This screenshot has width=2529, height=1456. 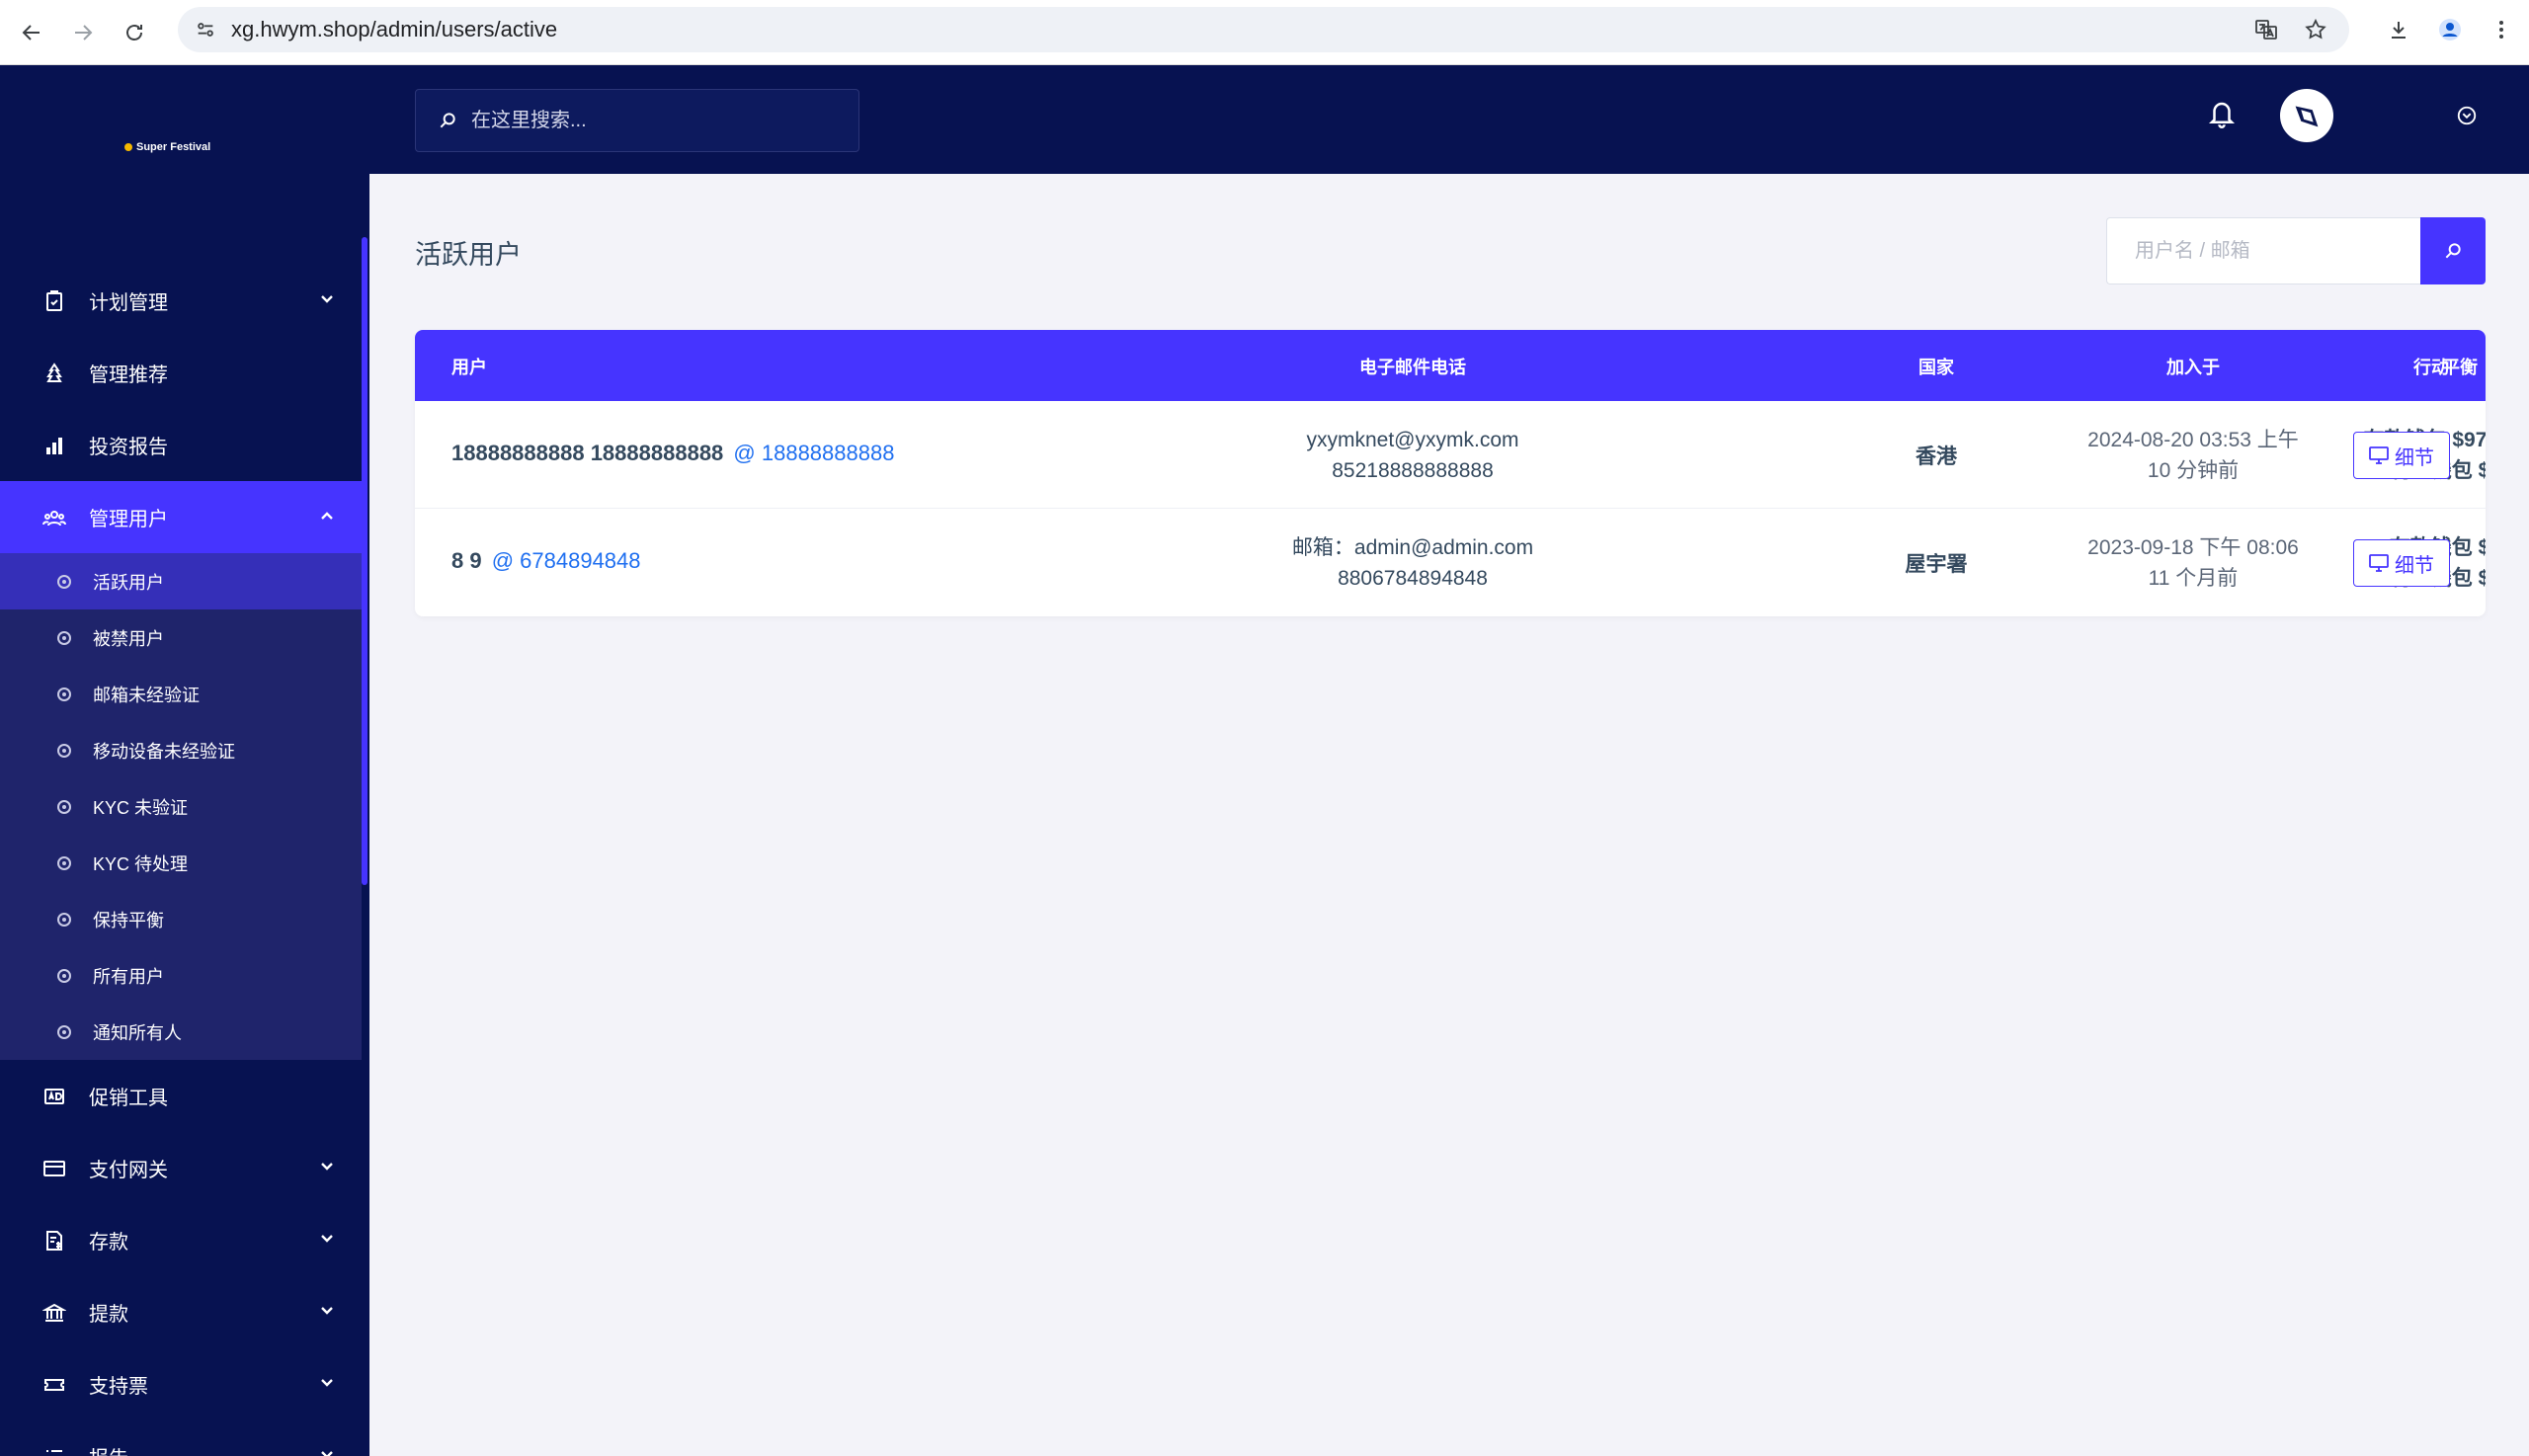 I want to click on sidebar-subitem-all-users: 所有用户, so click(x=181, y=975).